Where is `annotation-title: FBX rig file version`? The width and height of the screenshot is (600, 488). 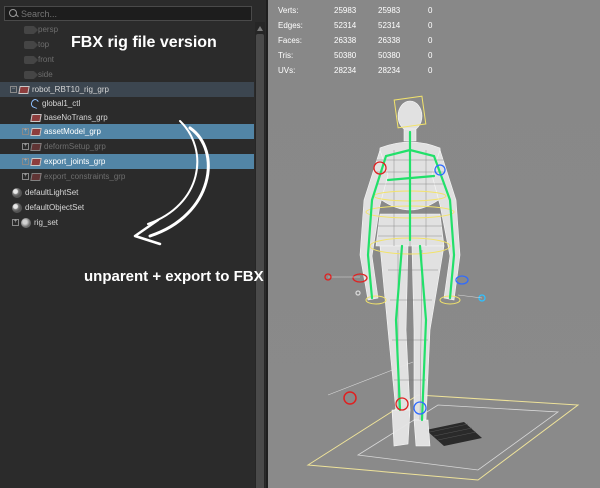
annotation-title: FBX rig file version is located at coordinates (144, 42).